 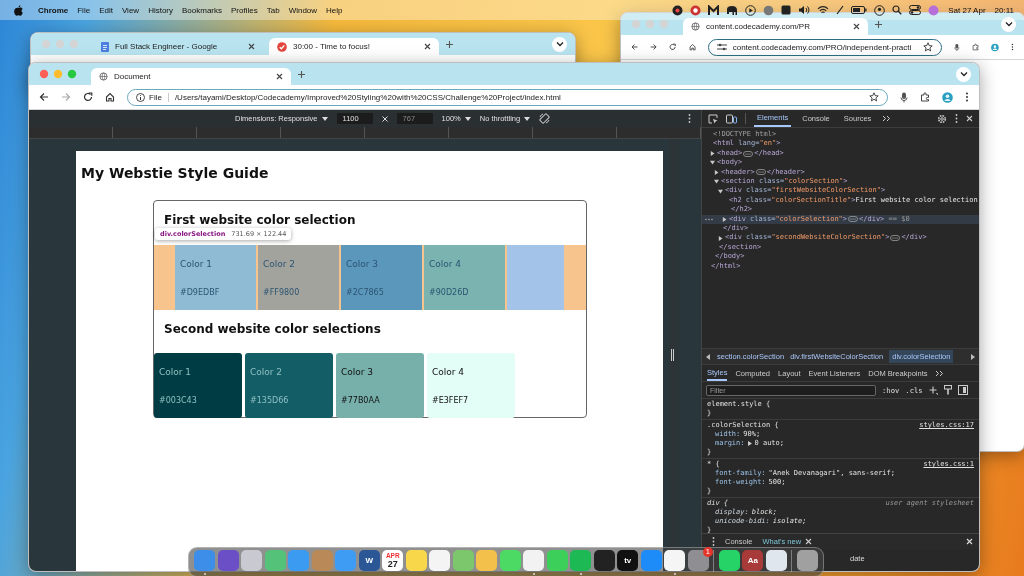 What do you see at coordinates (947, 390) in the screenshot?
I see `paint-roller-icon` at bounding box center [947, 390].